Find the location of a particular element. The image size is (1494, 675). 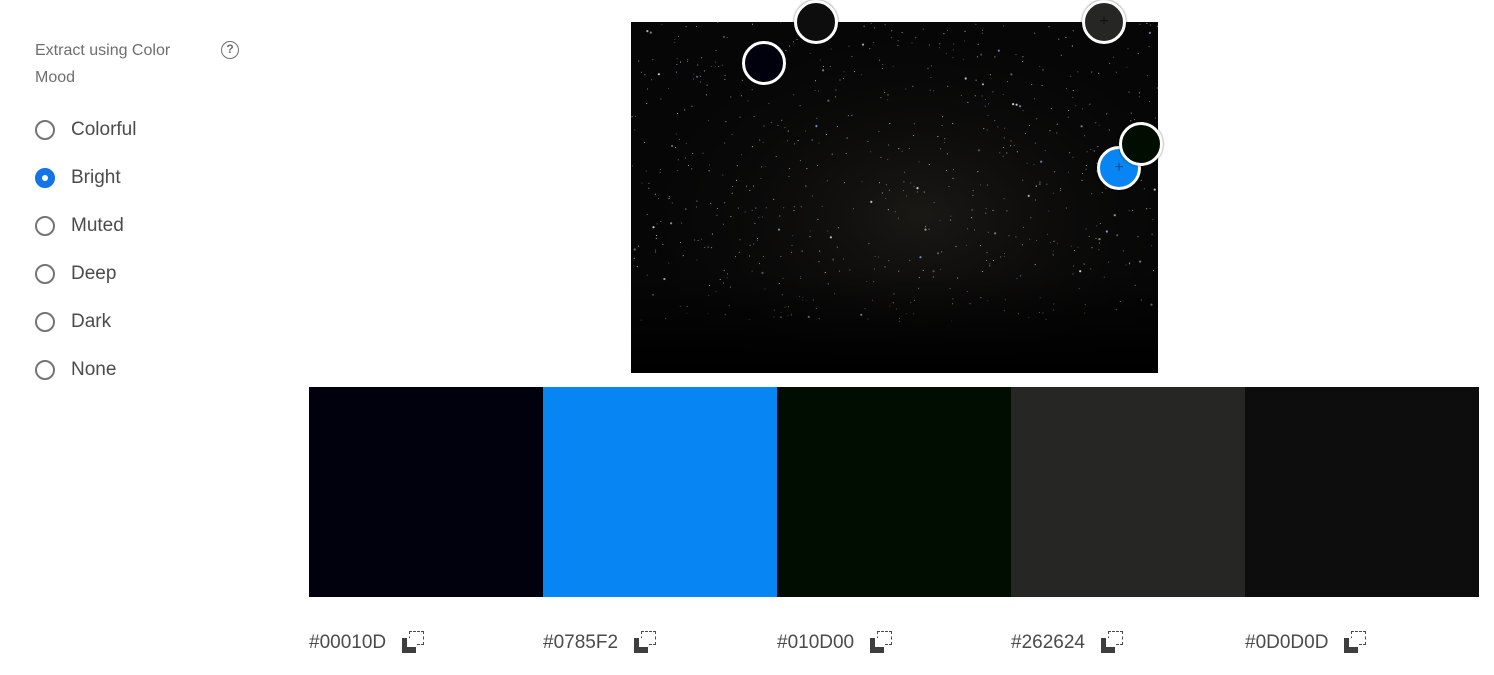

mood-option-label: Bright is located at coordinates (96, 177).